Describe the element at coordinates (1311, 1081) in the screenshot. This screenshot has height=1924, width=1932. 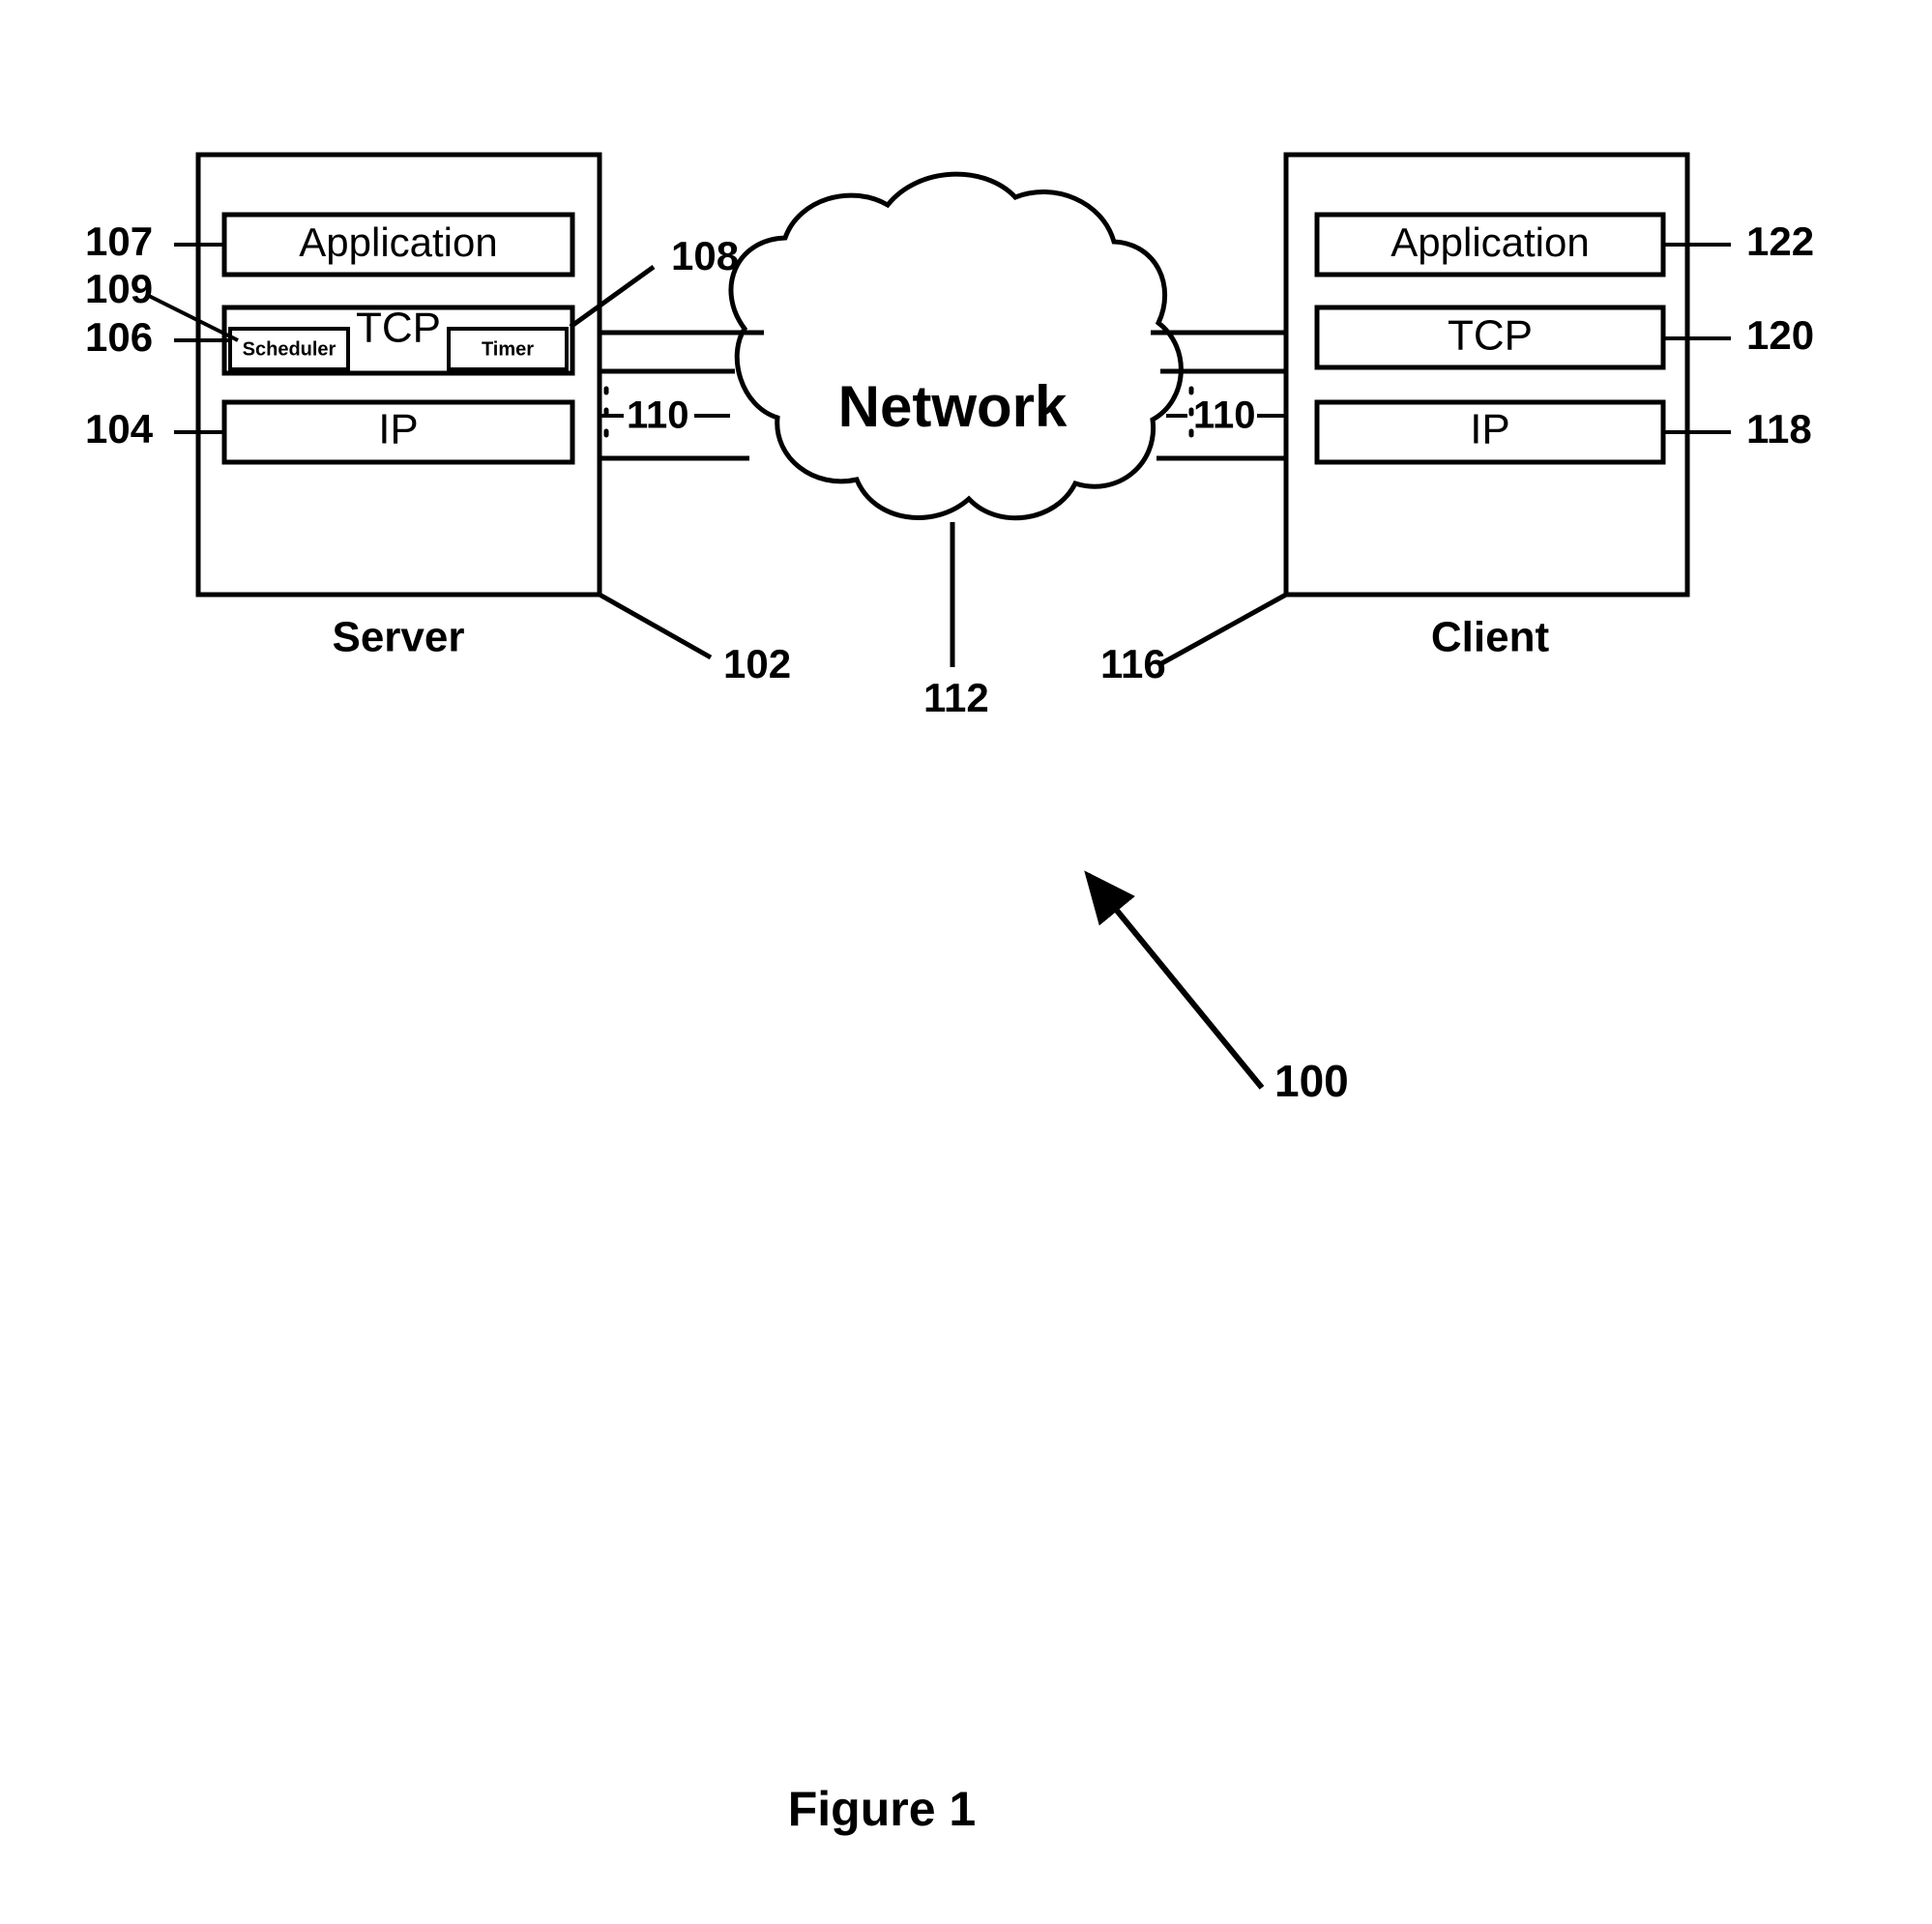
I see `ref-number-100: 100` at that location.